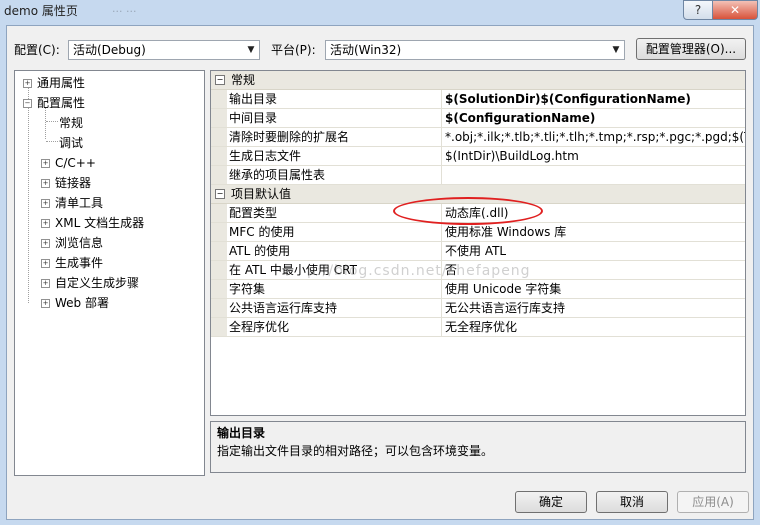 The width and height of the screenshot is (760, 525). I want to click on tree-item-label: 调试, so click(71, 143).